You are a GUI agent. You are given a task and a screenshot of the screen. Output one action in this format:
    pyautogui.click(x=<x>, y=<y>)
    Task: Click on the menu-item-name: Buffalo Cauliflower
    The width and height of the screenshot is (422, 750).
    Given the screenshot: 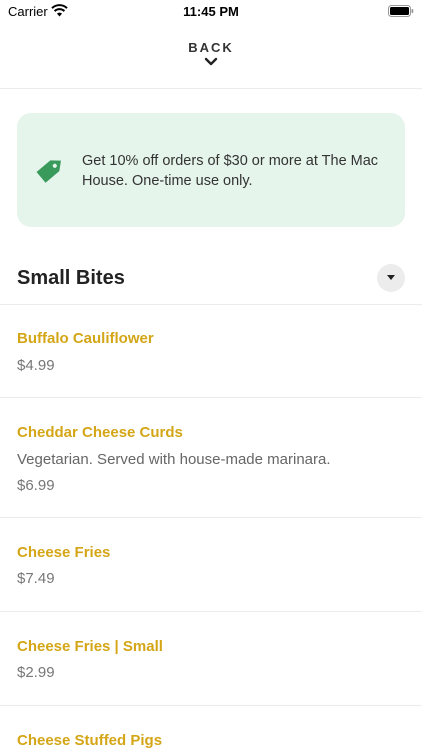 What is the action you would take?
    pyautogui.click(x=85, y=338)
    